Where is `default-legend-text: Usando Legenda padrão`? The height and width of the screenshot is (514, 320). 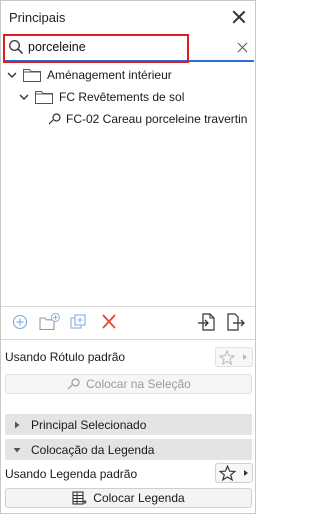
default-legend-text: Usando Legenda padrão is located at coordinates (71, 474).